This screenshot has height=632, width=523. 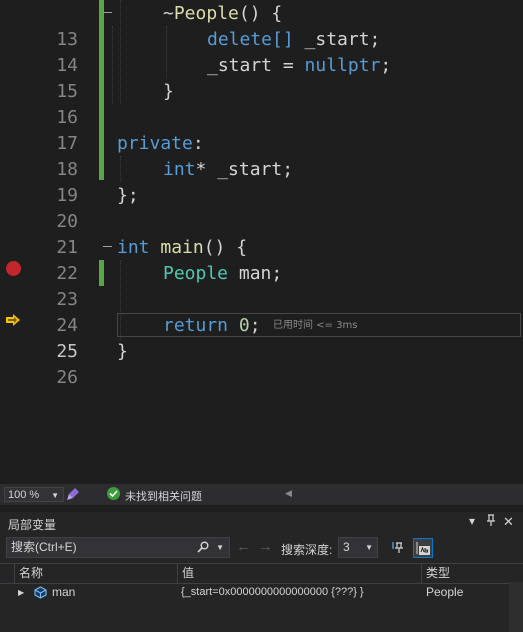 I want to click on code-token: man;, so click(x=255, y=273).